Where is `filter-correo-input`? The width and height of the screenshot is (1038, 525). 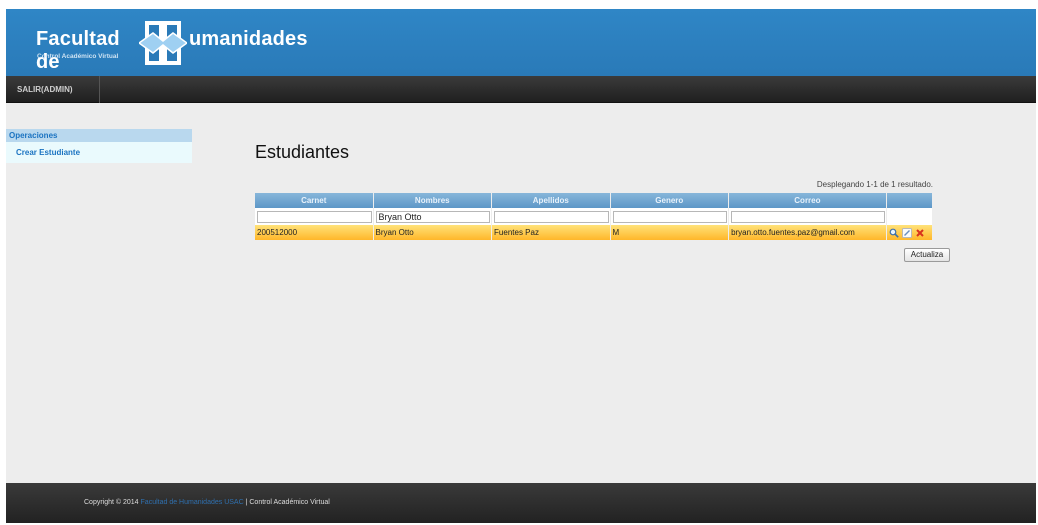 filter-correo-input is located at coordinates (808, 217).